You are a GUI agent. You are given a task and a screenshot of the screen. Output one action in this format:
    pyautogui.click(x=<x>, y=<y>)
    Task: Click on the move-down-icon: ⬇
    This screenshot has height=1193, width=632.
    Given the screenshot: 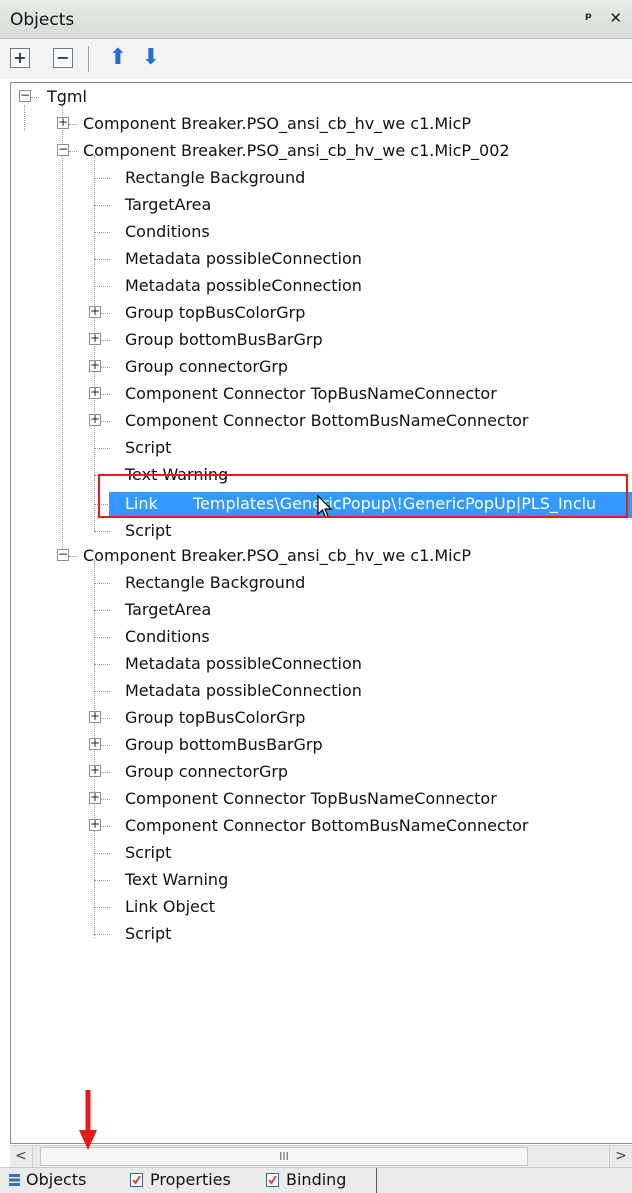 What is the action you would take?
    pyautogui.click(x=151, y=58)
    